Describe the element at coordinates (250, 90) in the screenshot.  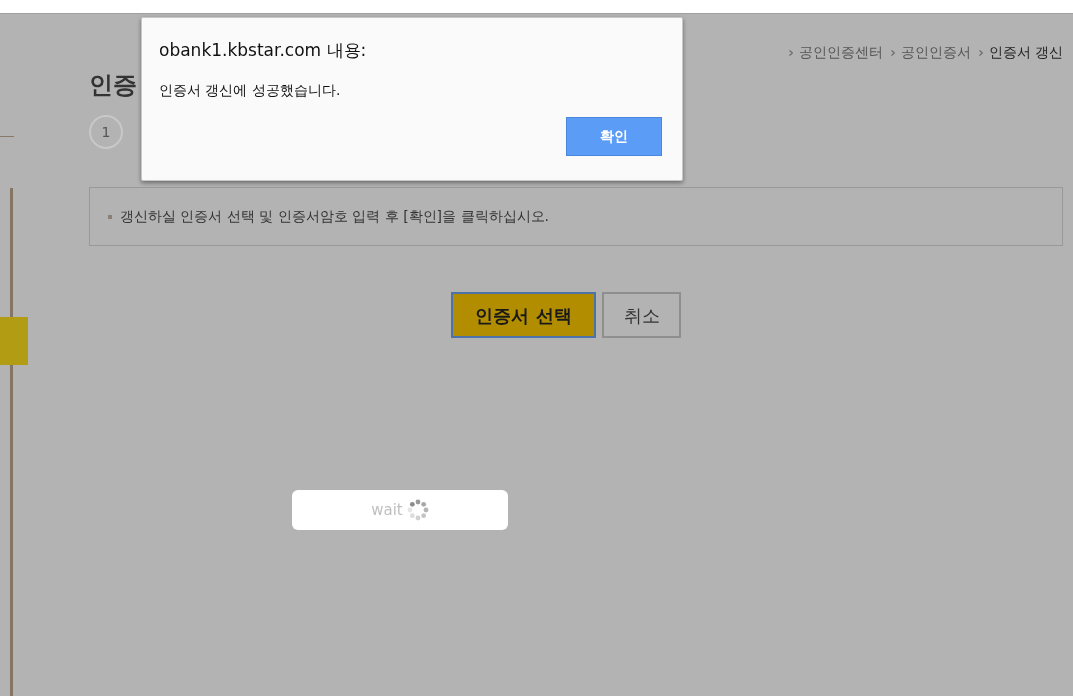
I see `dialog-message: 인증서 갱신에 성공했습니다.` at that location.